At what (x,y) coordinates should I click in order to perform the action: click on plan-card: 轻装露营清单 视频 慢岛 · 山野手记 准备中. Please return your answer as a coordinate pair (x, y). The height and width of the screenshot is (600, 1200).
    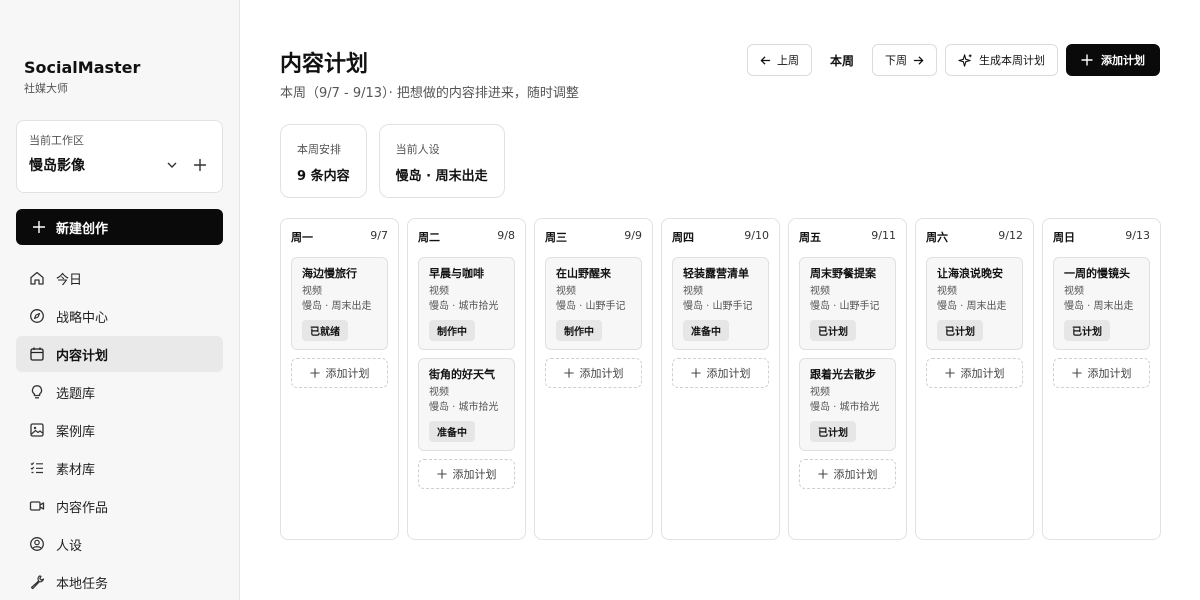
    Looking at the image, I should click on (720, 303).